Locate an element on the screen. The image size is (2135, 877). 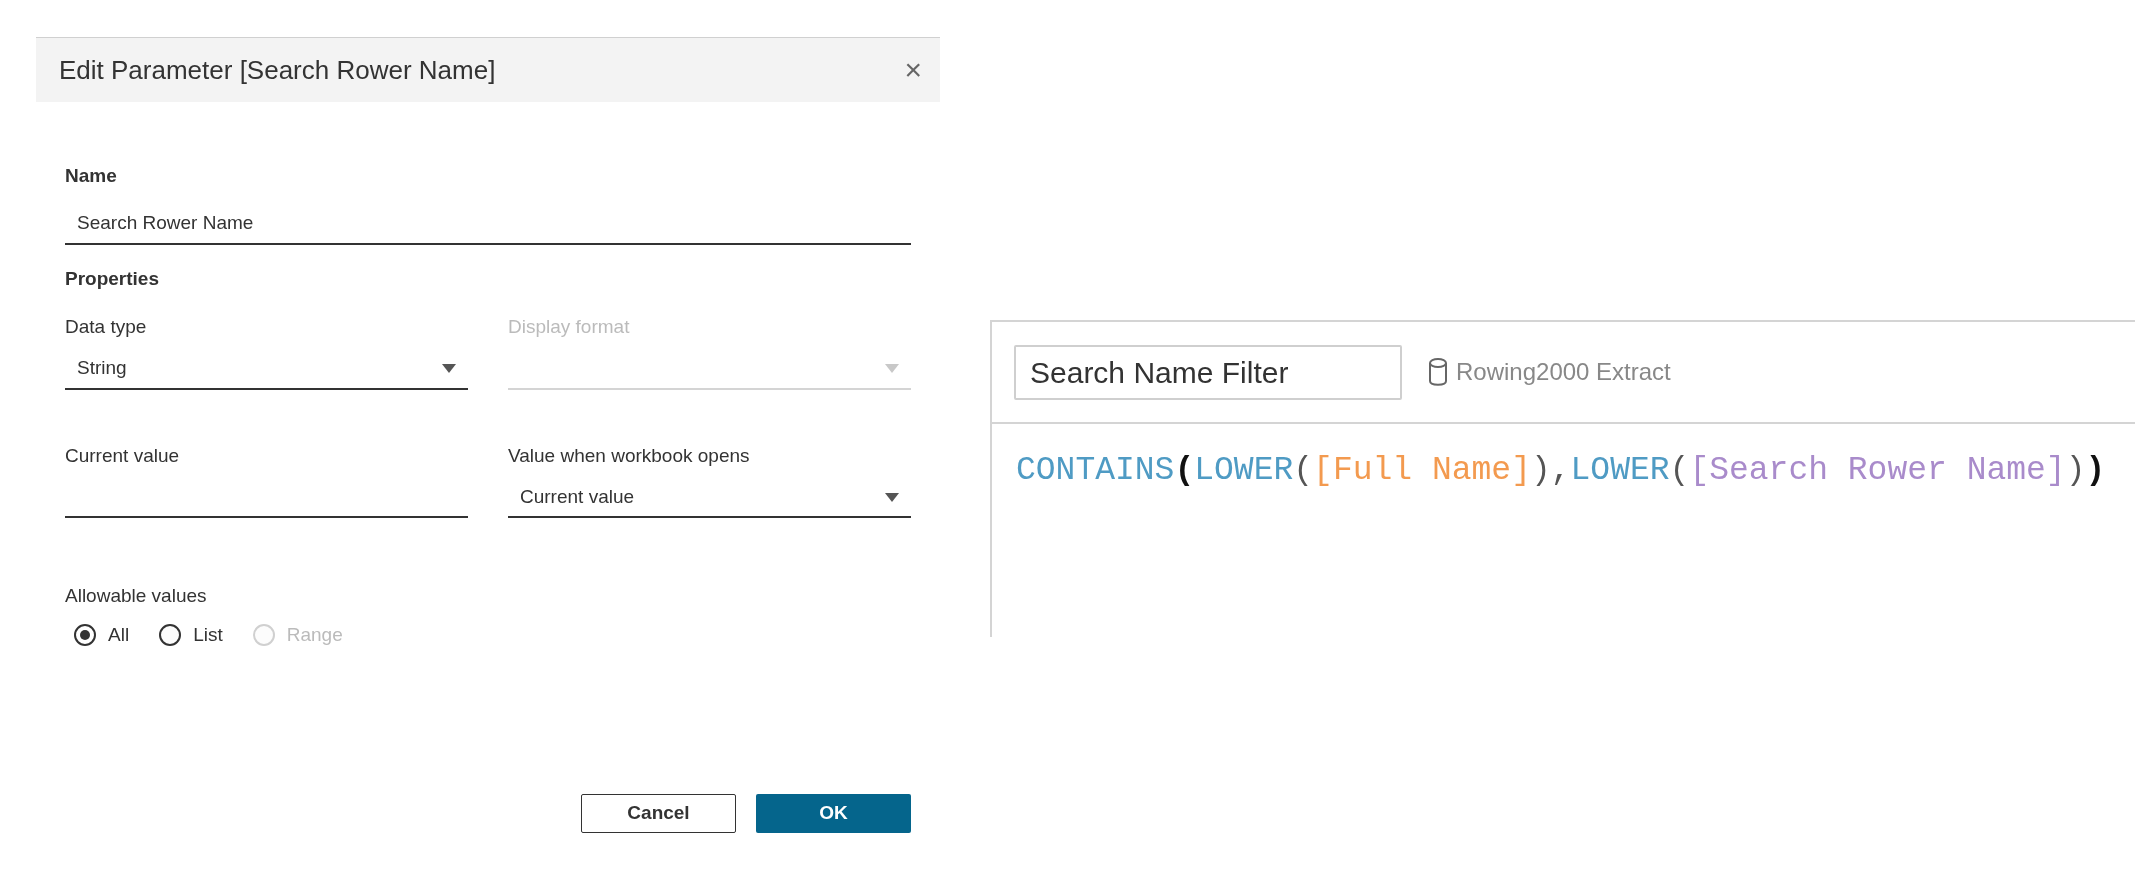
field-label: Data type is located at coordinates (106, 327).